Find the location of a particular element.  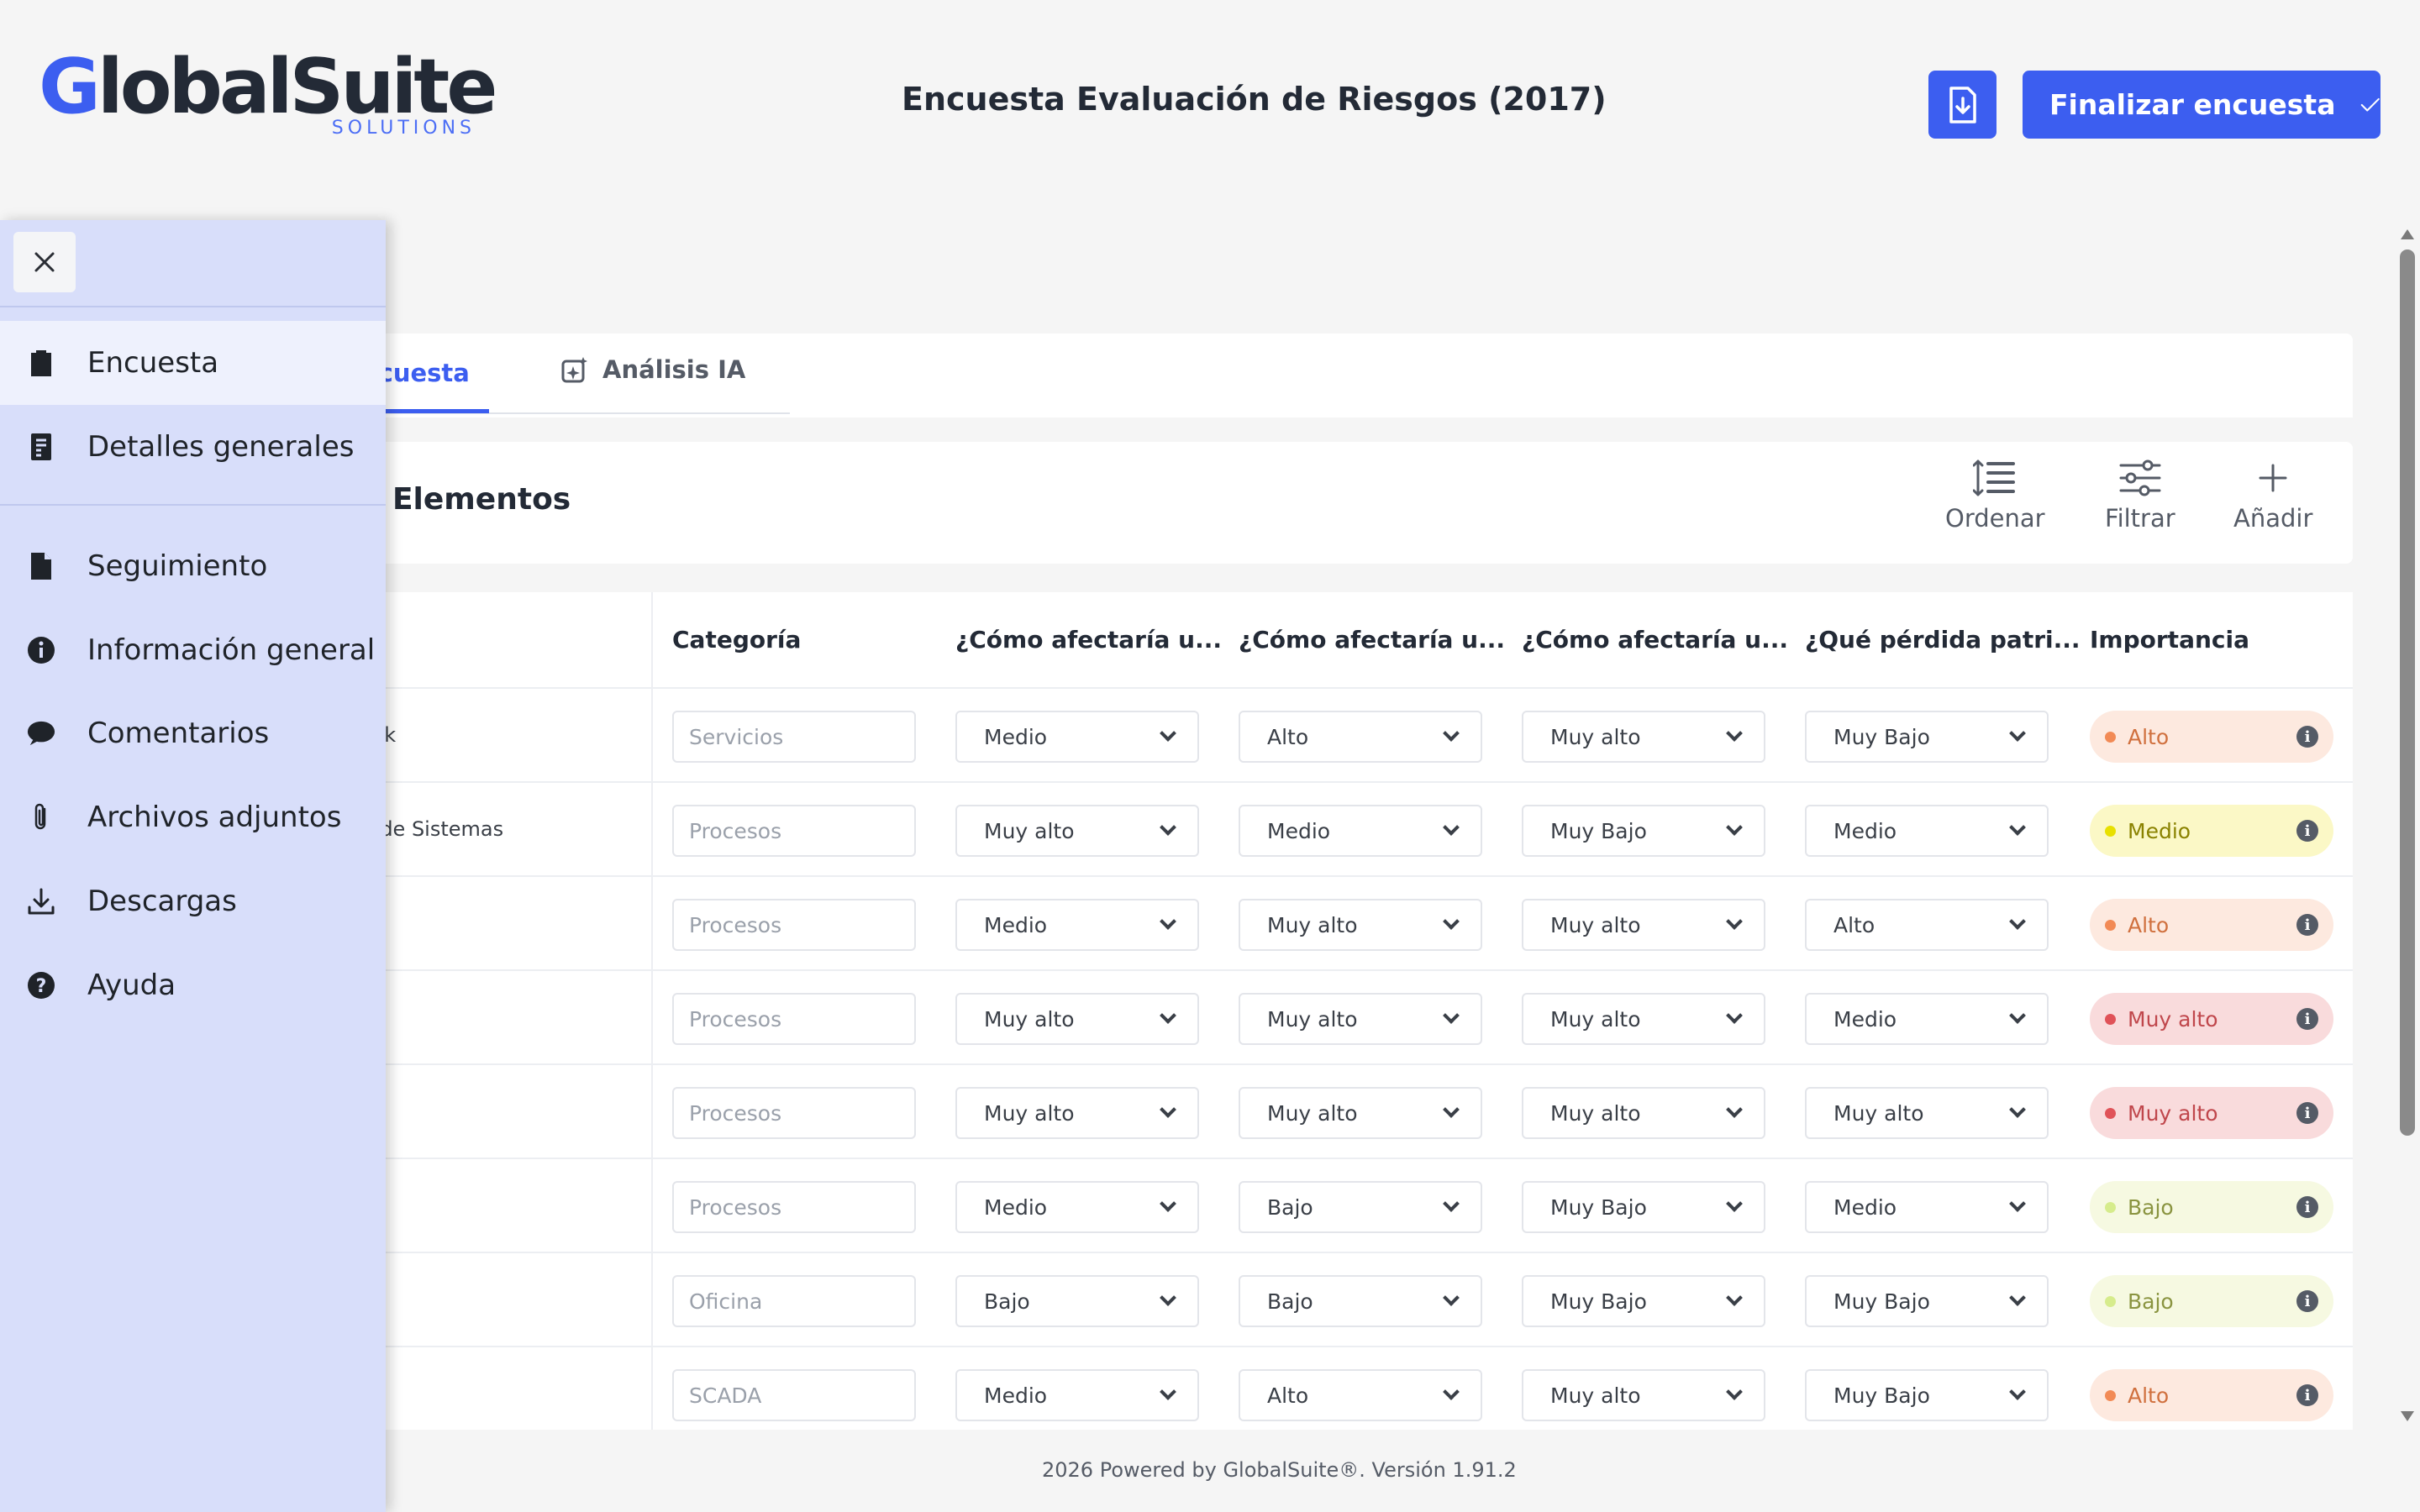

question-1-select: Bajo is located at coordinates (1077, 1301).